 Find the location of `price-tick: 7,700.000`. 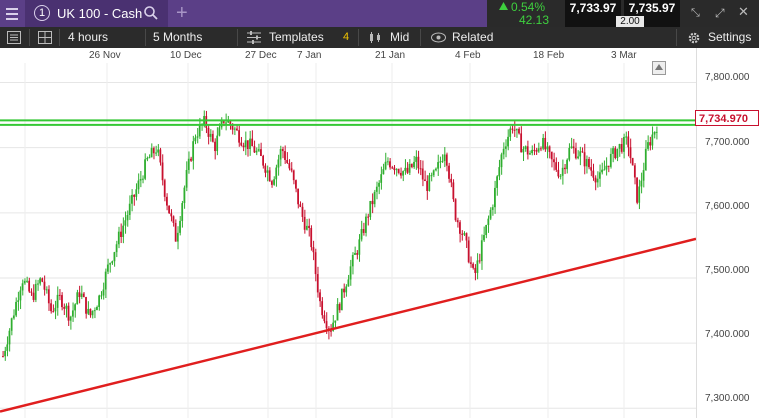

price-tick: 7,700.000 is located at coordinates (727, 142).